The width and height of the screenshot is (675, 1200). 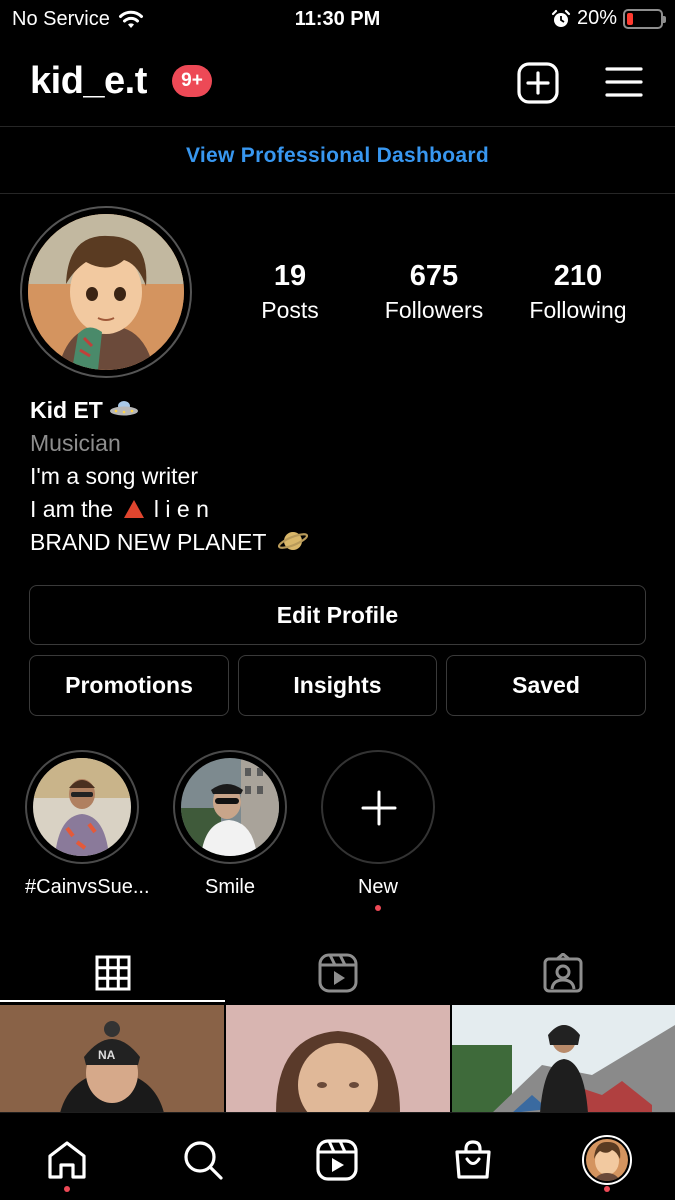 I want to click on profile-avatar, so click(x=106, y=292).